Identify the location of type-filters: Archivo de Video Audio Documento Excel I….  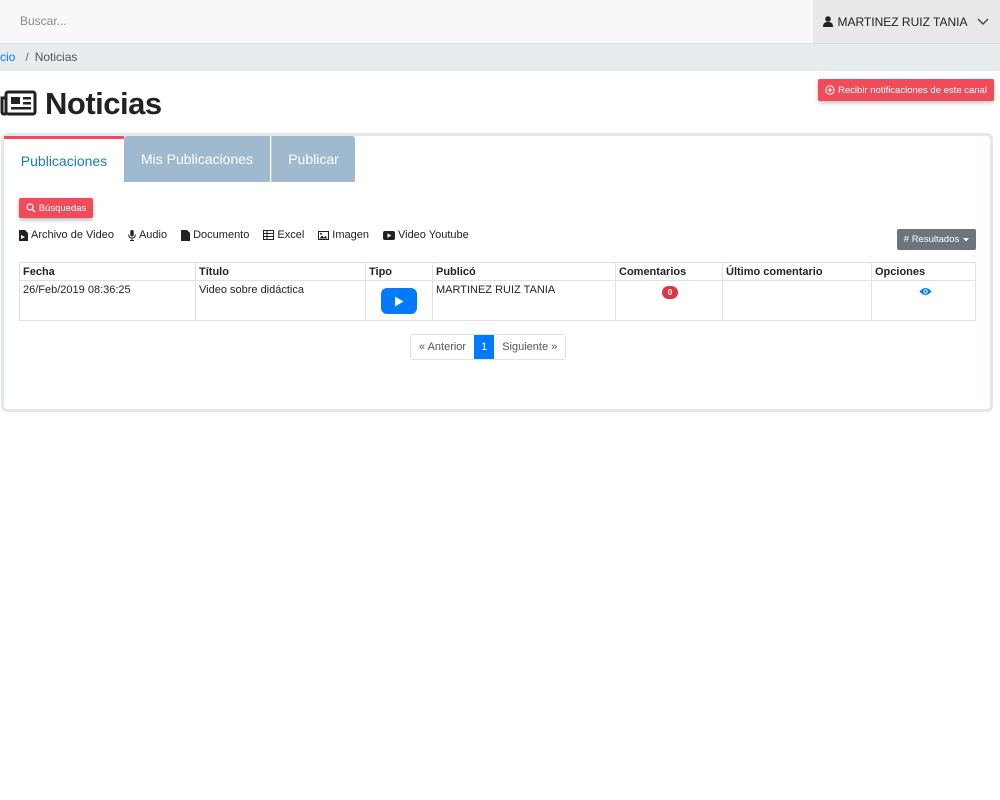
(244, 235).